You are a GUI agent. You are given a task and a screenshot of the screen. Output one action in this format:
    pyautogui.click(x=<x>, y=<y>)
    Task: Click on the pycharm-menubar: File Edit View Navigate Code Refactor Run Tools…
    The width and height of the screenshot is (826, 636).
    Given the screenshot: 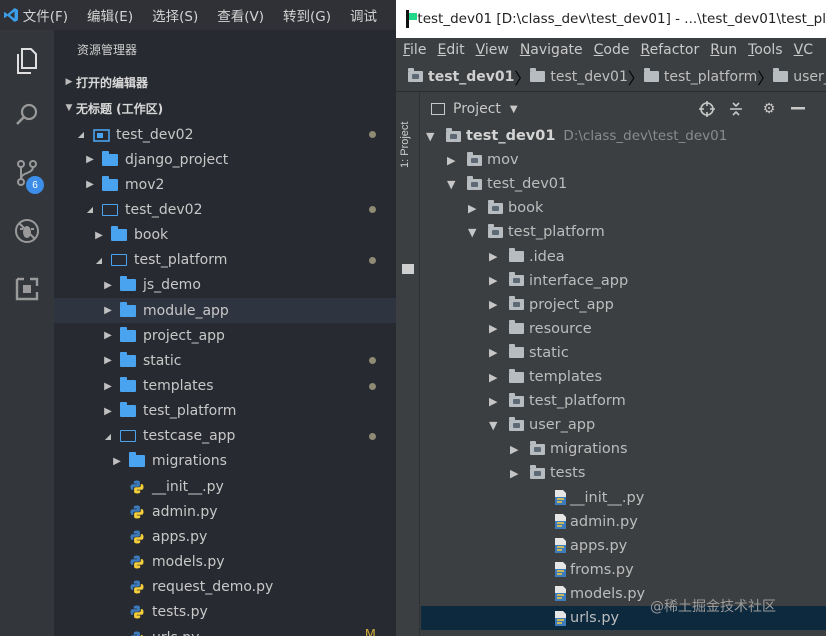 What is the action you would take?
    pyautogui.click(x=611, y=50)
    